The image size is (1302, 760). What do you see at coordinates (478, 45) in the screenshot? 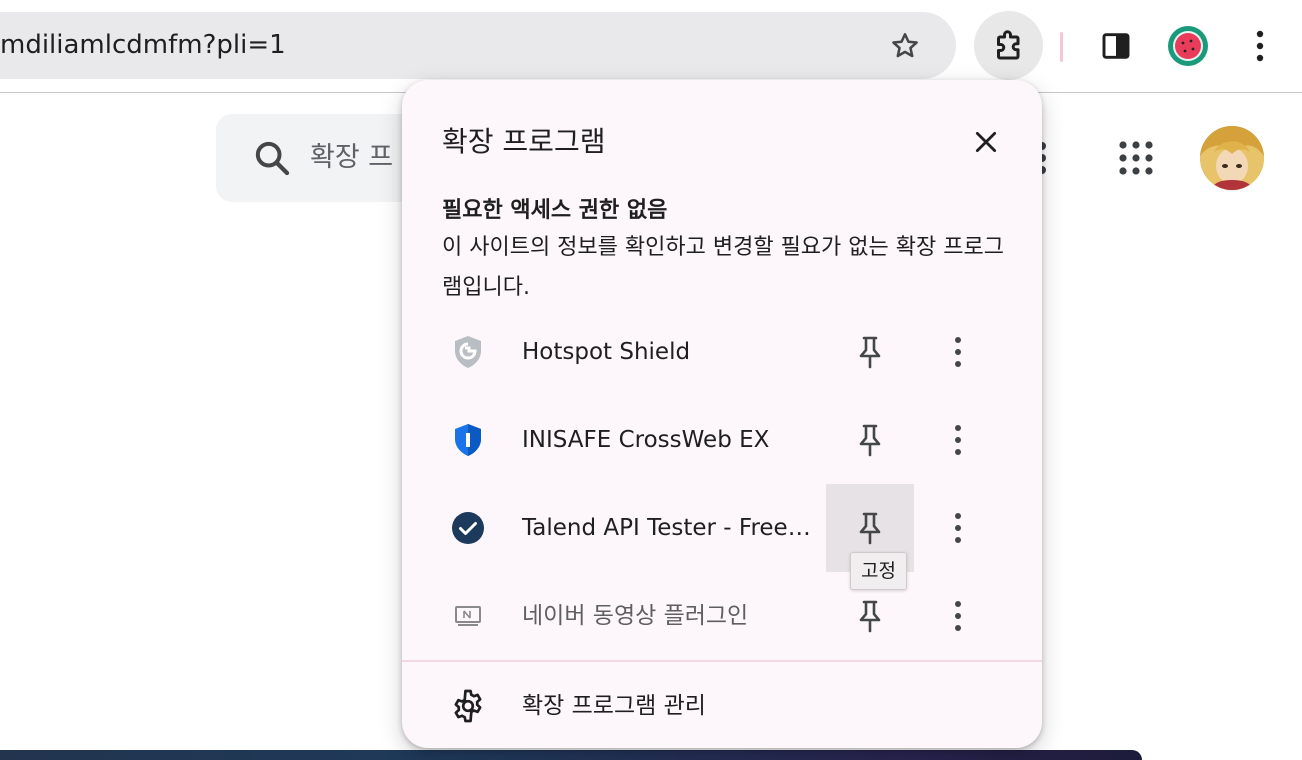
I see `address-bar: mdiliamlcdmfm?pli=1` at bounding box center [478, 45].